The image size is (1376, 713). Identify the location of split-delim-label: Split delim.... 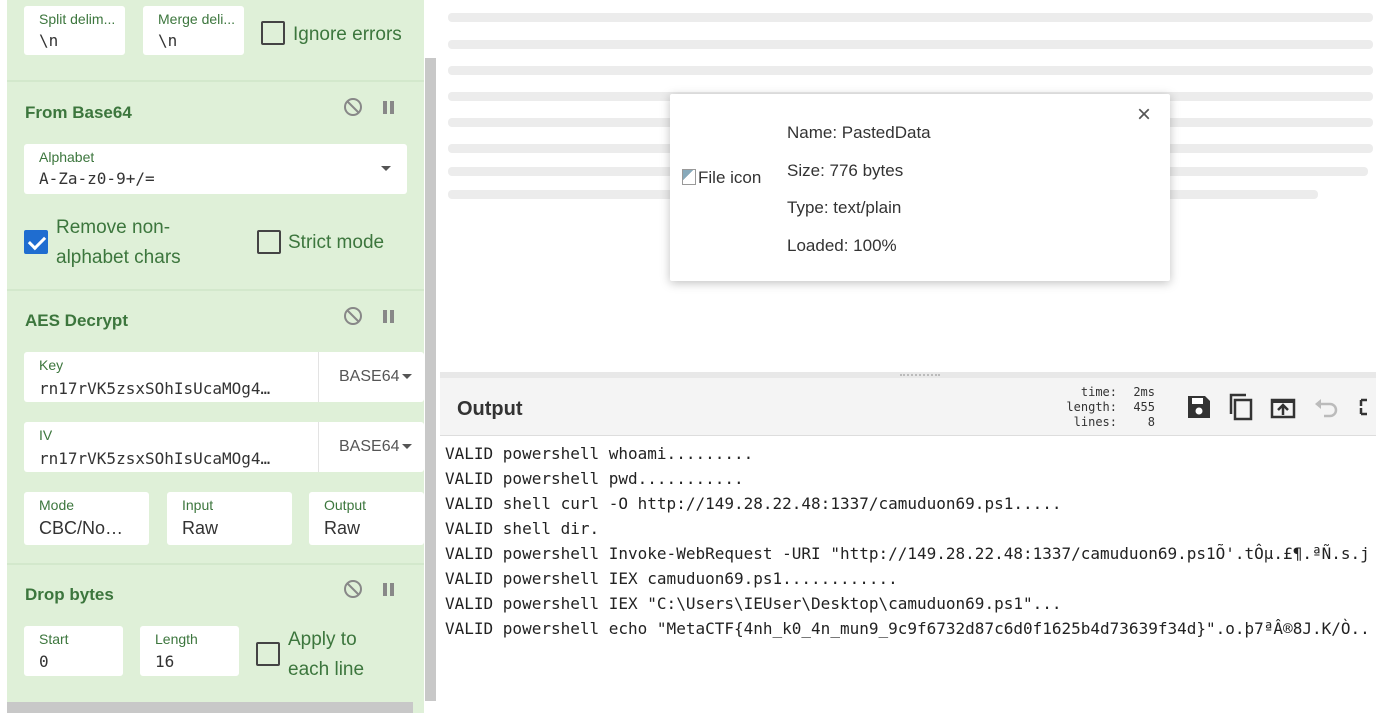
(77, 19).